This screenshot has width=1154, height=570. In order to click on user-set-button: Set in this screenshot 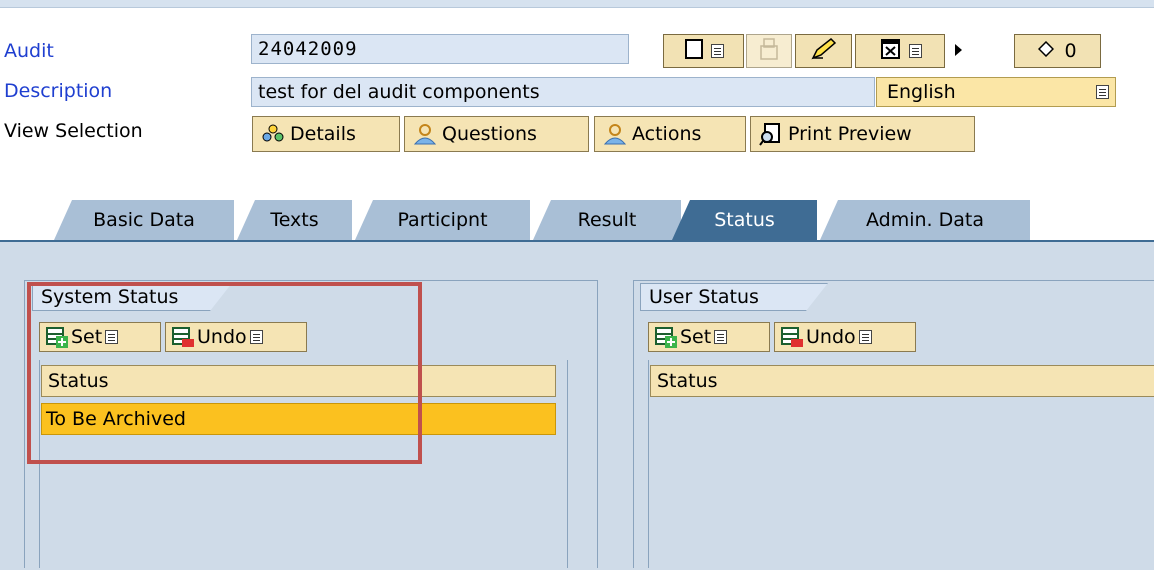, I will do `click(709, 337)`.